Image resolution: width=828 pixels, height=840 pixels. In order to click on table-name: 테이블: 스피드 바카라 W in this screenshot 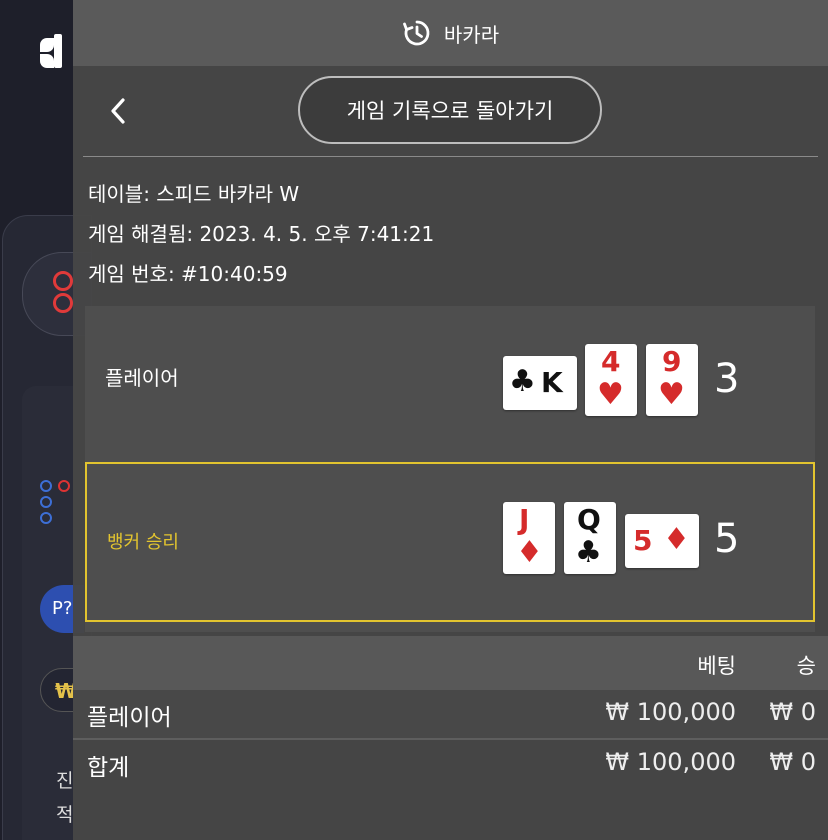, I will do `click(194, 194)`.